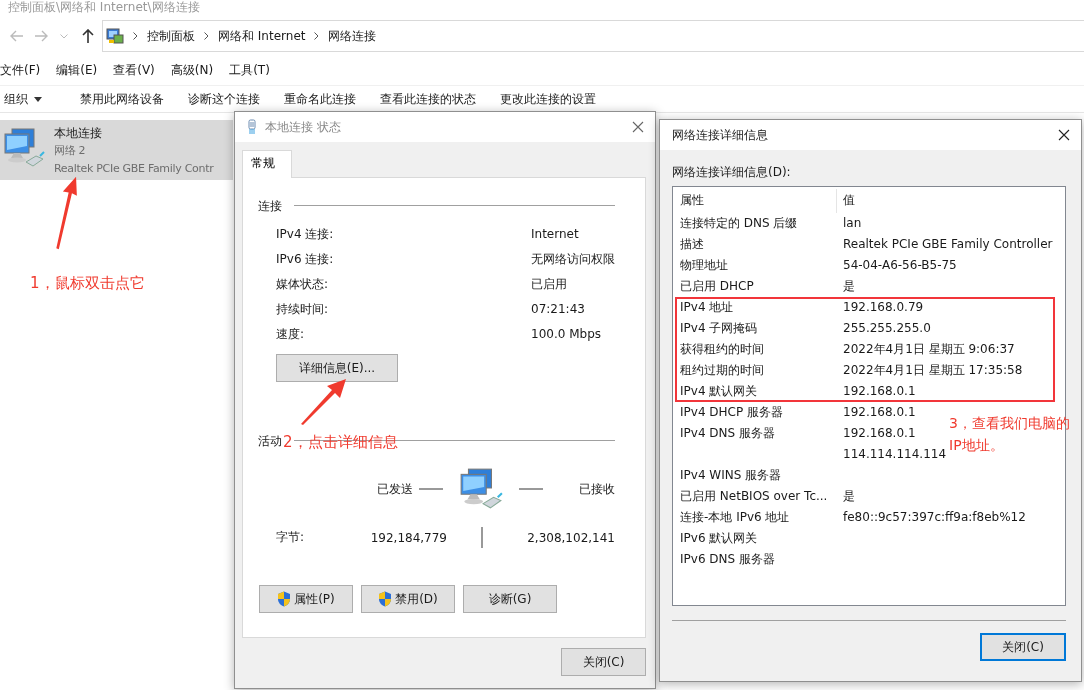 The height and width of the screenshot is (690, 1084). What do you see at coordinates (548, 99) in the screenshot?
I see `toolbar-button: 更改此连接的设置` at bounding box center [548, 99].